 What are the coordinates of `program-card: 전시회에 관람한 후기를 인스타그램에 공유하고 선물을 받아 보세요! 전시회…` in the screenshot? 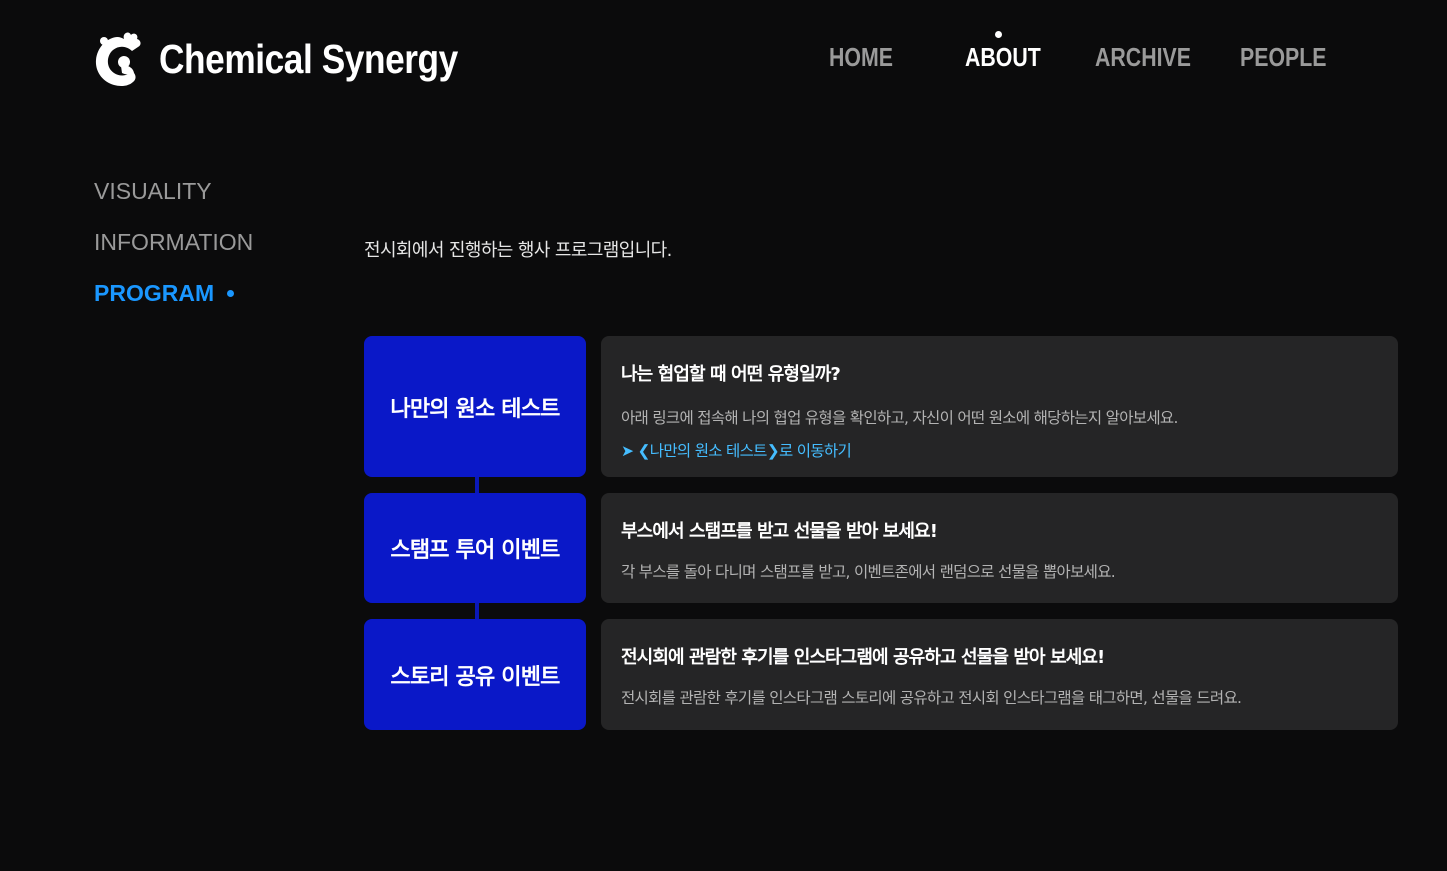 It's located at (999, 674).